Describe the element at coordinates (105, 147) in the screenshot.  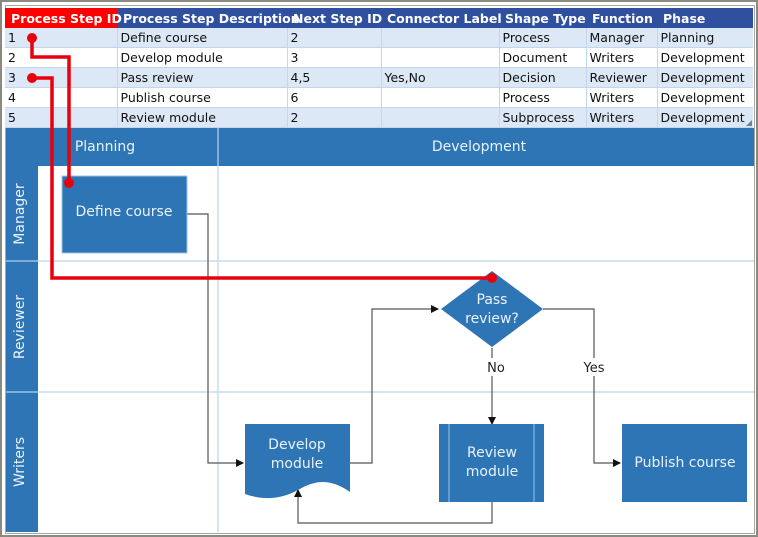
I see `phase-label-planning: Planning` at that location.